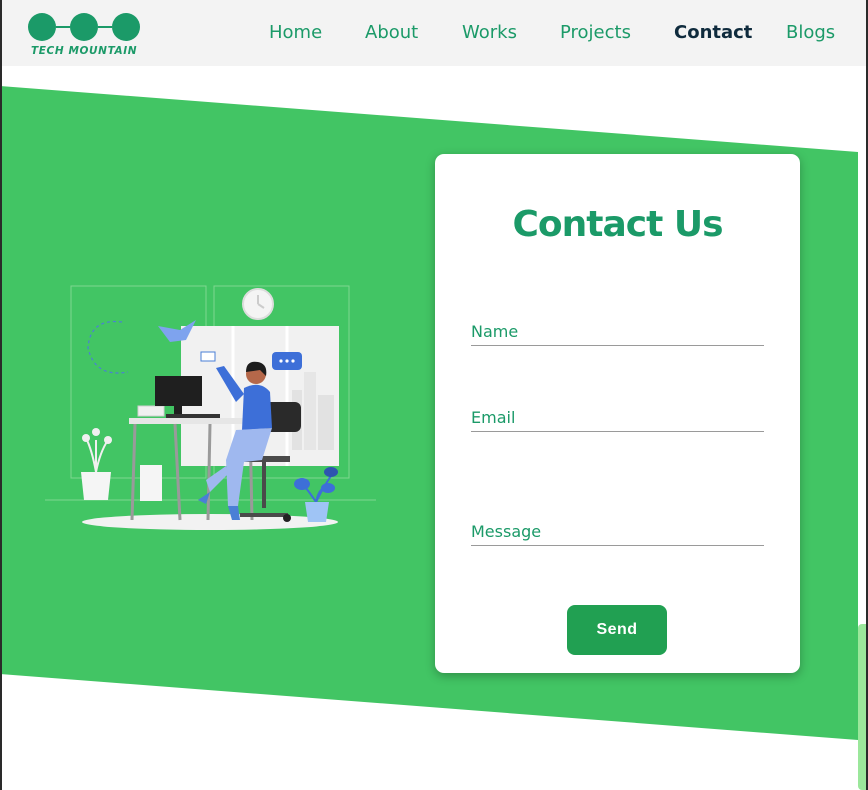  Describe the element at coordinates (862, 707) in the screenshot. I see `scrollbar-thumb` at that location.